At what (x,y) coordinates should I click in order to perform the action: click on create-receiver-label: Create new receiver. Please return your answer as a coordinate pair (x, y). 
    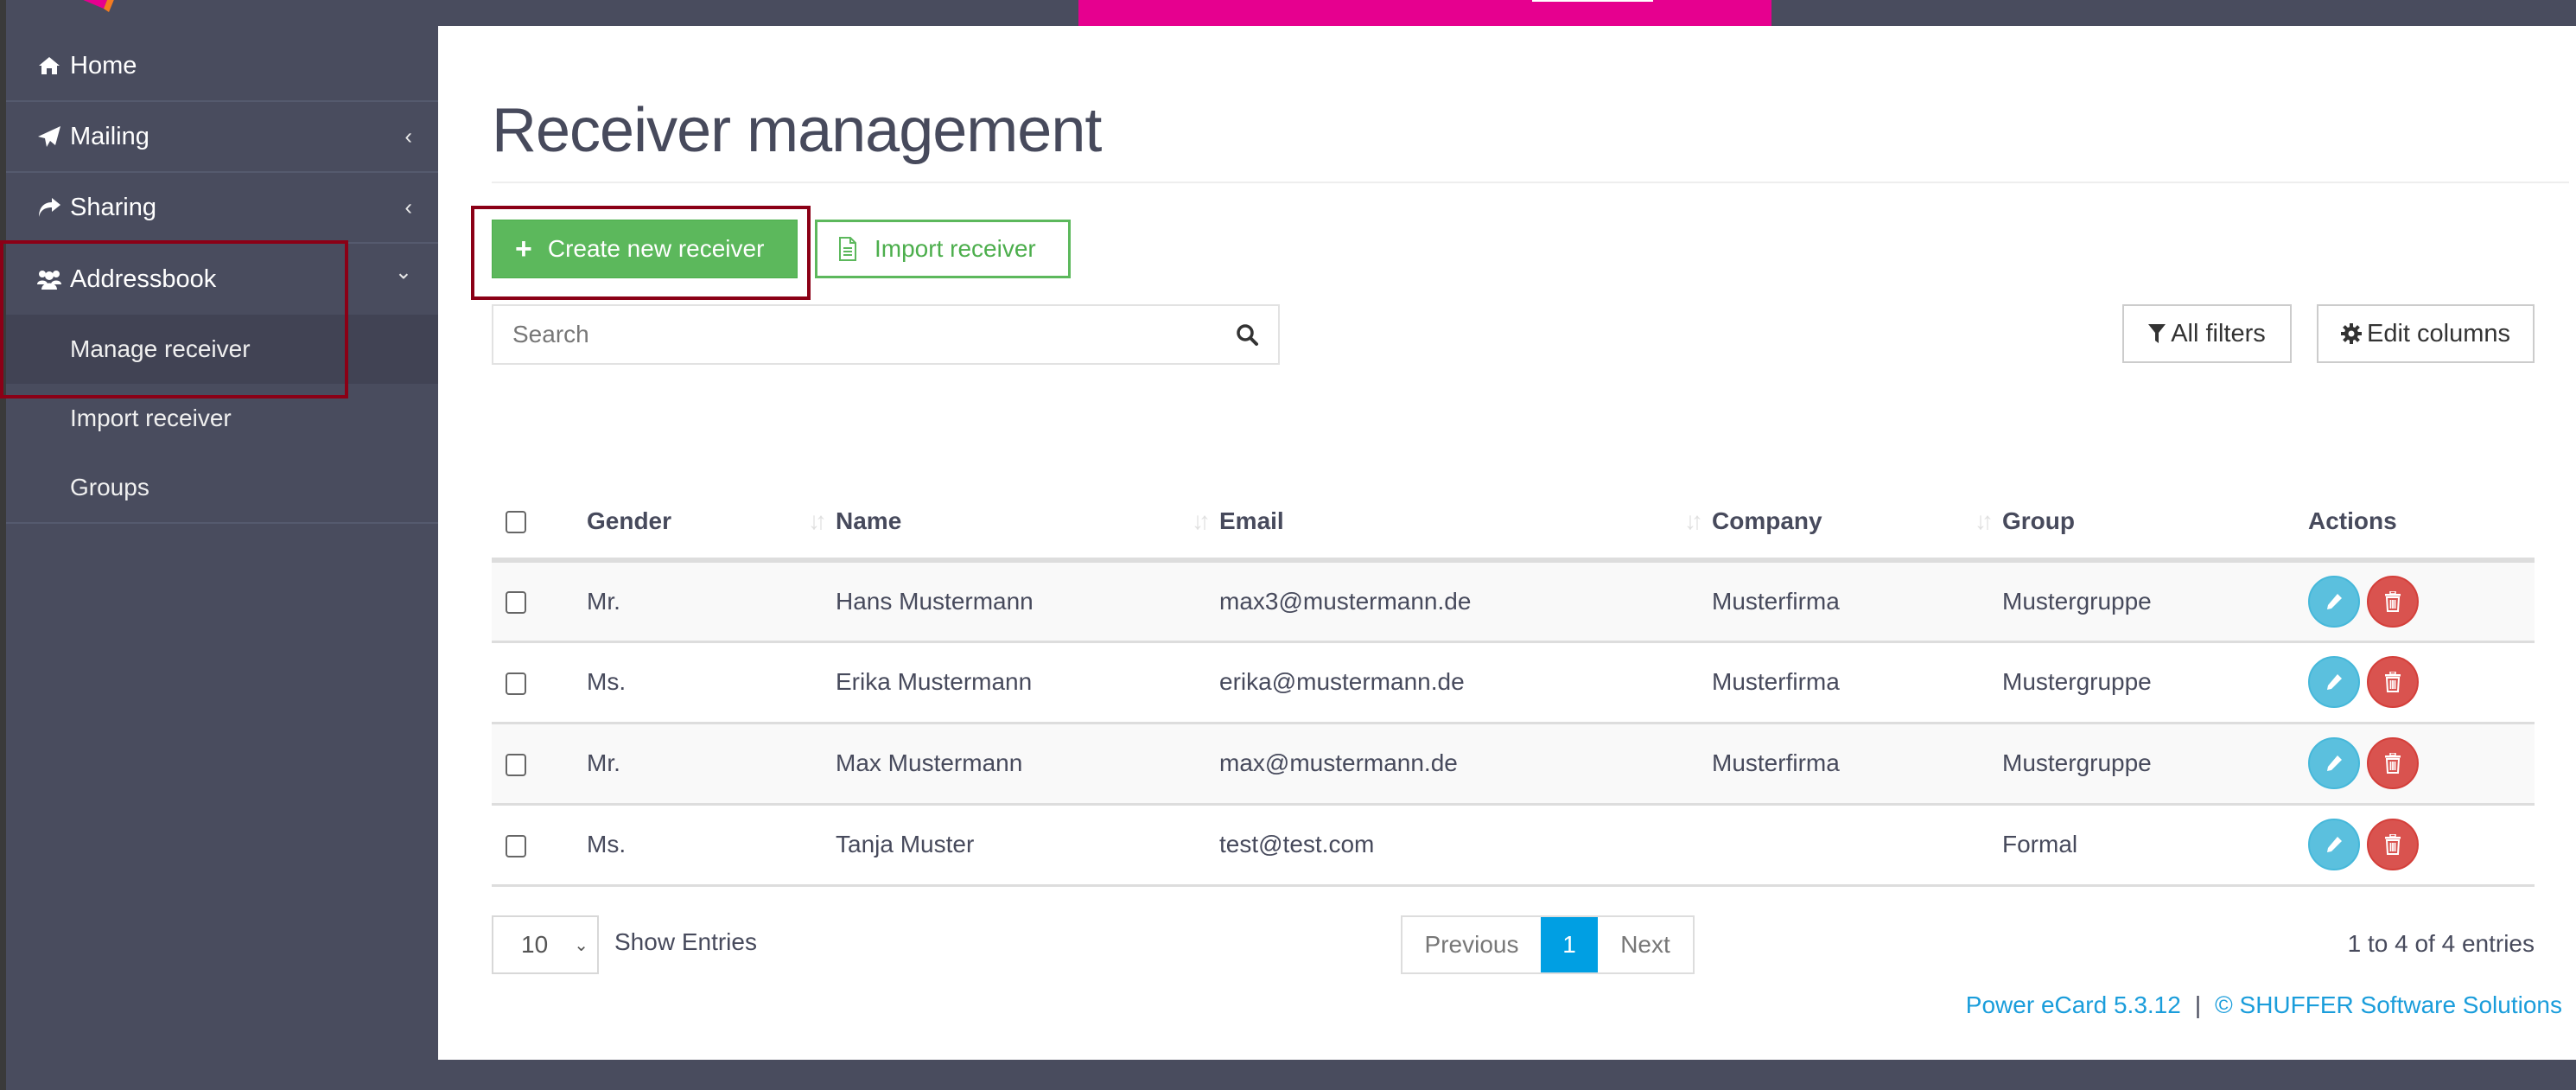
    Looking at the image, I should click on (656, 248).